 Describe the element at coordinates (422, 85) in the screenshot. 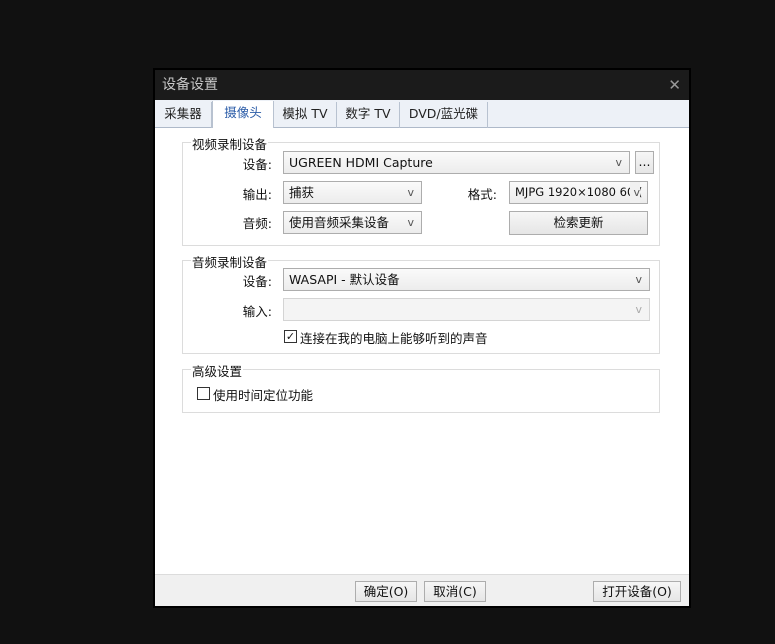

I see `title-bar: 设备设置 ✕` at that location.